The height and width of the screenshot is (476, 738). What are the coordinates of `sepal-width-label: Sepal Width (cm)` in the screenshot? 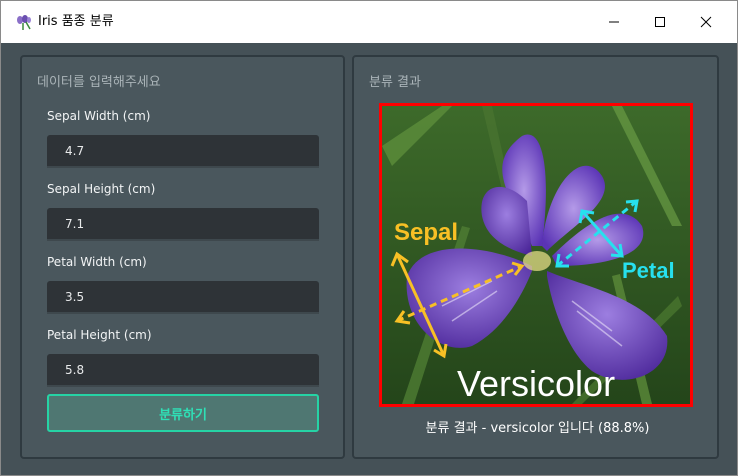 It's located at (99, 116).